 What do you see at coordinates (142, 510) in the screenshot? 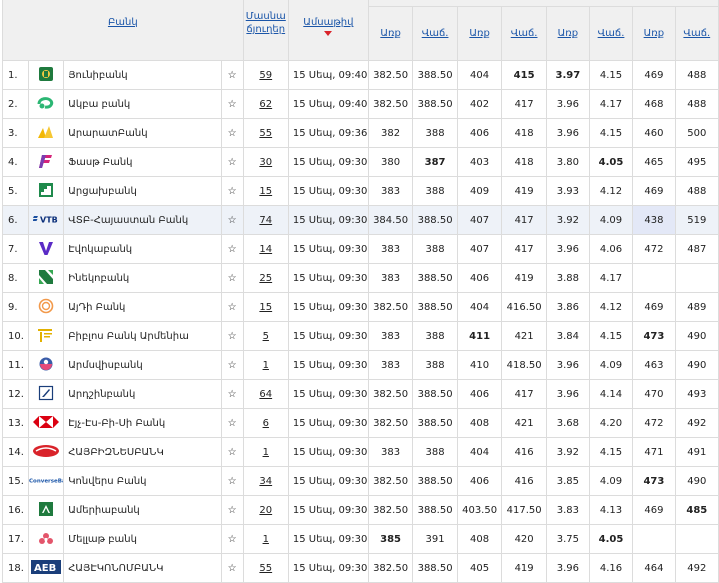
I see `bank-name-link: Ամերիաբանկ` at bounding box center [142, 510].